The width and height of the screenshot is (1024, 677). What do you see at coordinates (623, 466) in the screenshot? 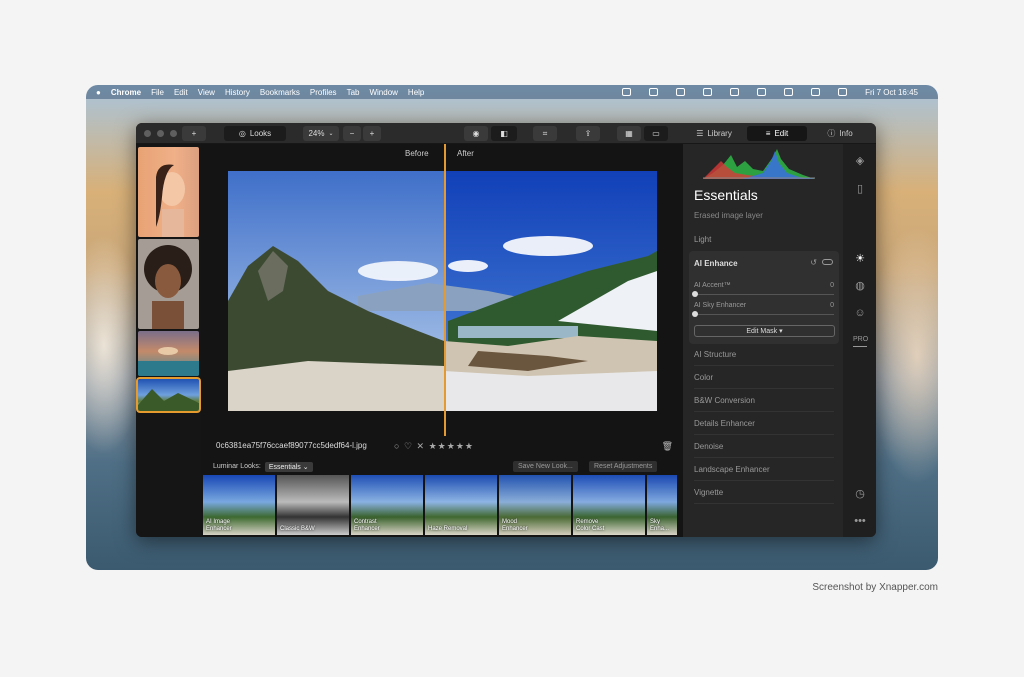
I see `reset-adjustments-button: Reset Adjustments` at bounding box center [623, 466].